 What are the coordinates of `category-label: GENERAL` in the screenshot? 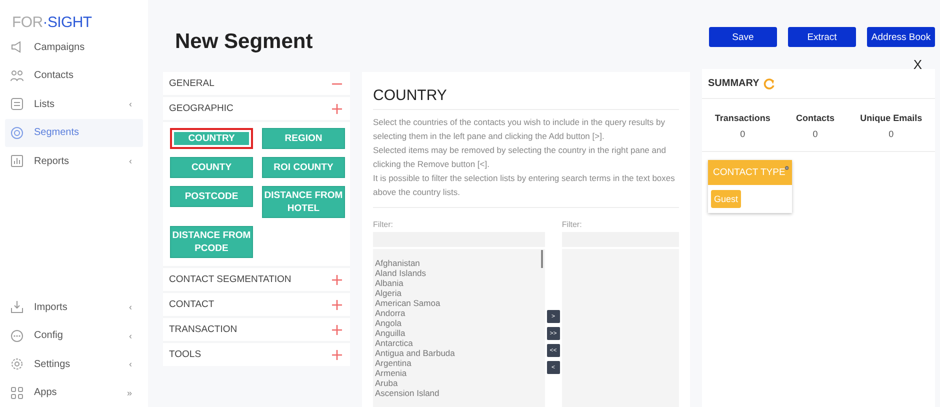 It's located at (191, 83).